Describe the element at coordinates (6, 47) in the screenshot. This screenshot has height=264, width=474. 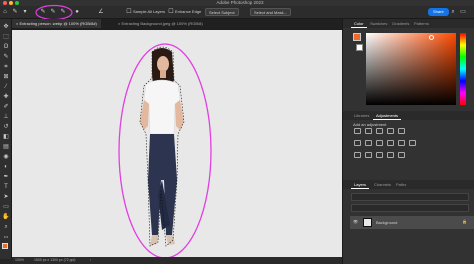
I see `lasso-tool-icon: ʘ` at that location.